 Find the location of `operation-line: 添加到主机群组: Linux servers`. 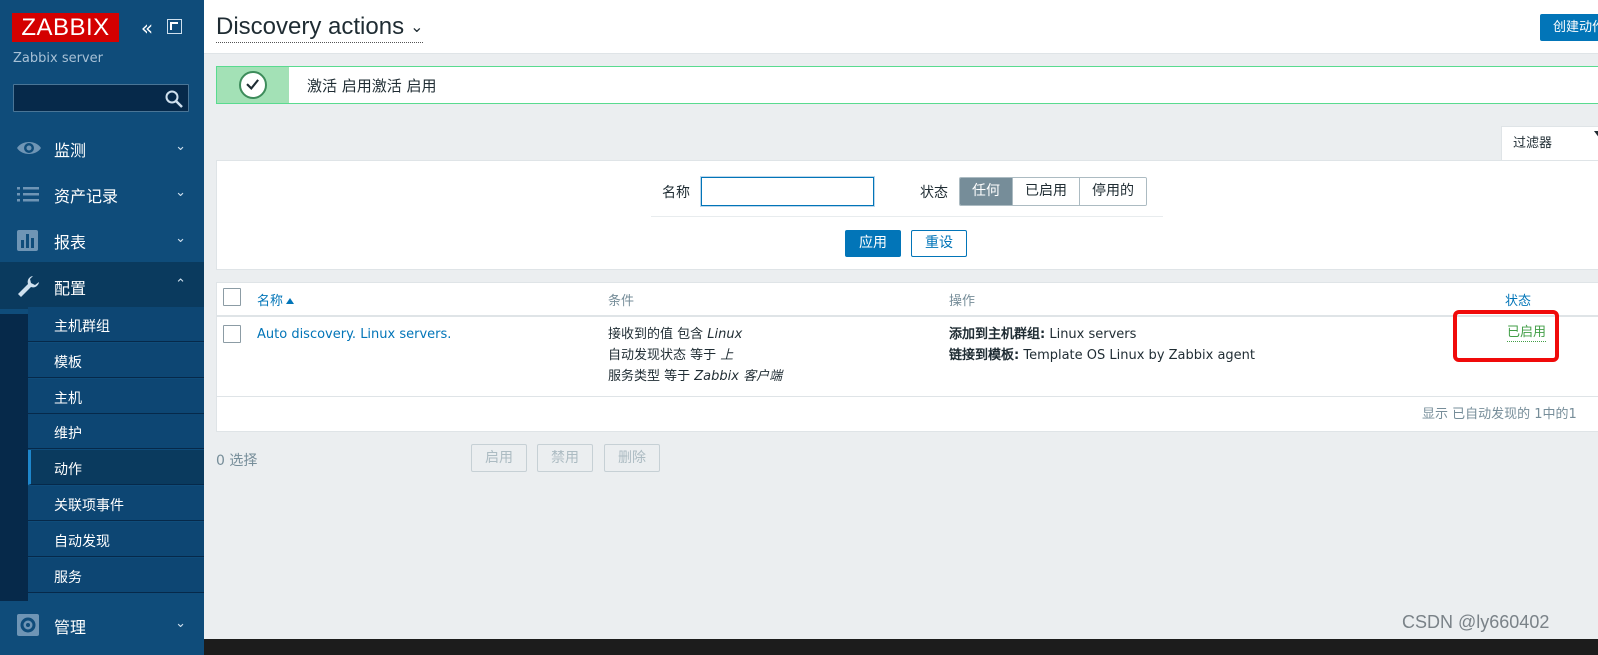

operation-line: 添加到主机群组: Linux servers is located at coordinates (1102, 334).